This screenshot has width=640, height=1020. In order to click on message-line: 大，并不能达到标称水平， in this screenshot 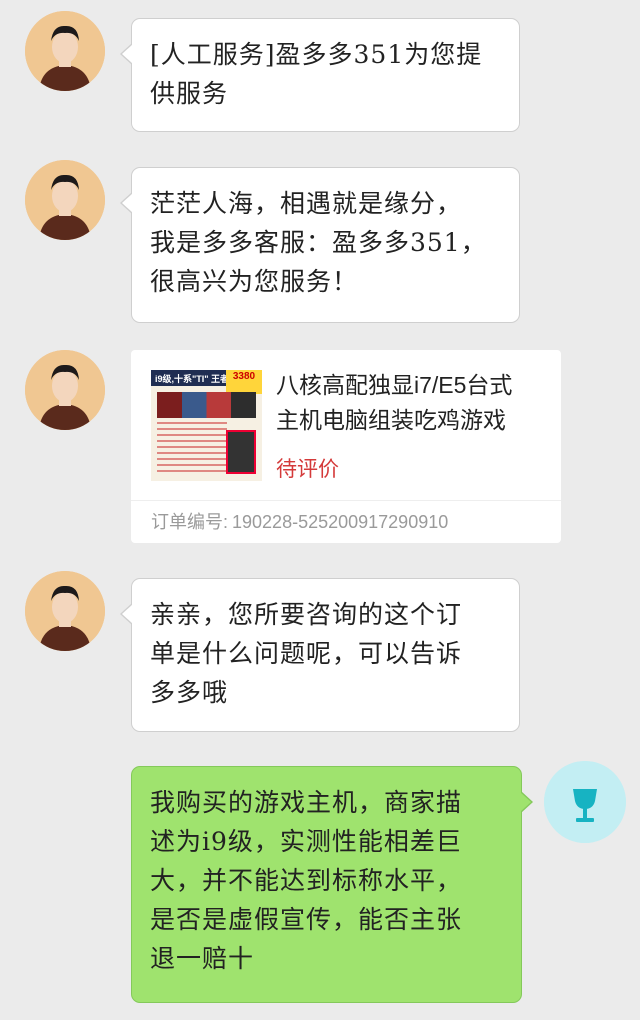, I will do `click(306, 880)`.